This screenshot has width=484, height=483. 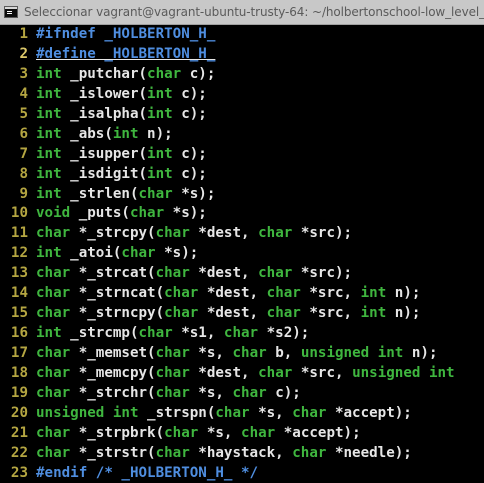 What do you see at coordinates (242, 195) in the screenshot?
I see `code-line: 9 int _strlen(char *s);` at bounding box center [242, 195].